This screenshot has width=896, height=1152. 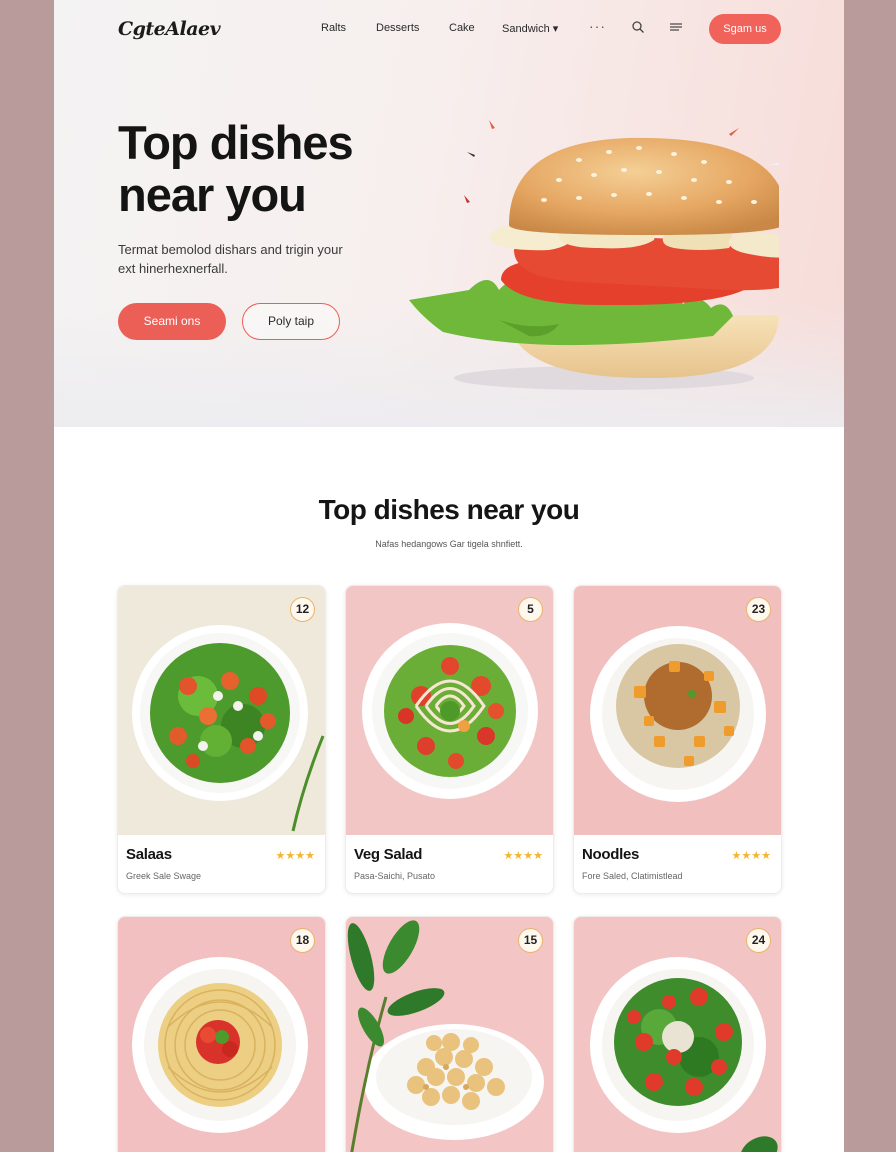 I want to click on search-icon, so click(x=638, y=27).